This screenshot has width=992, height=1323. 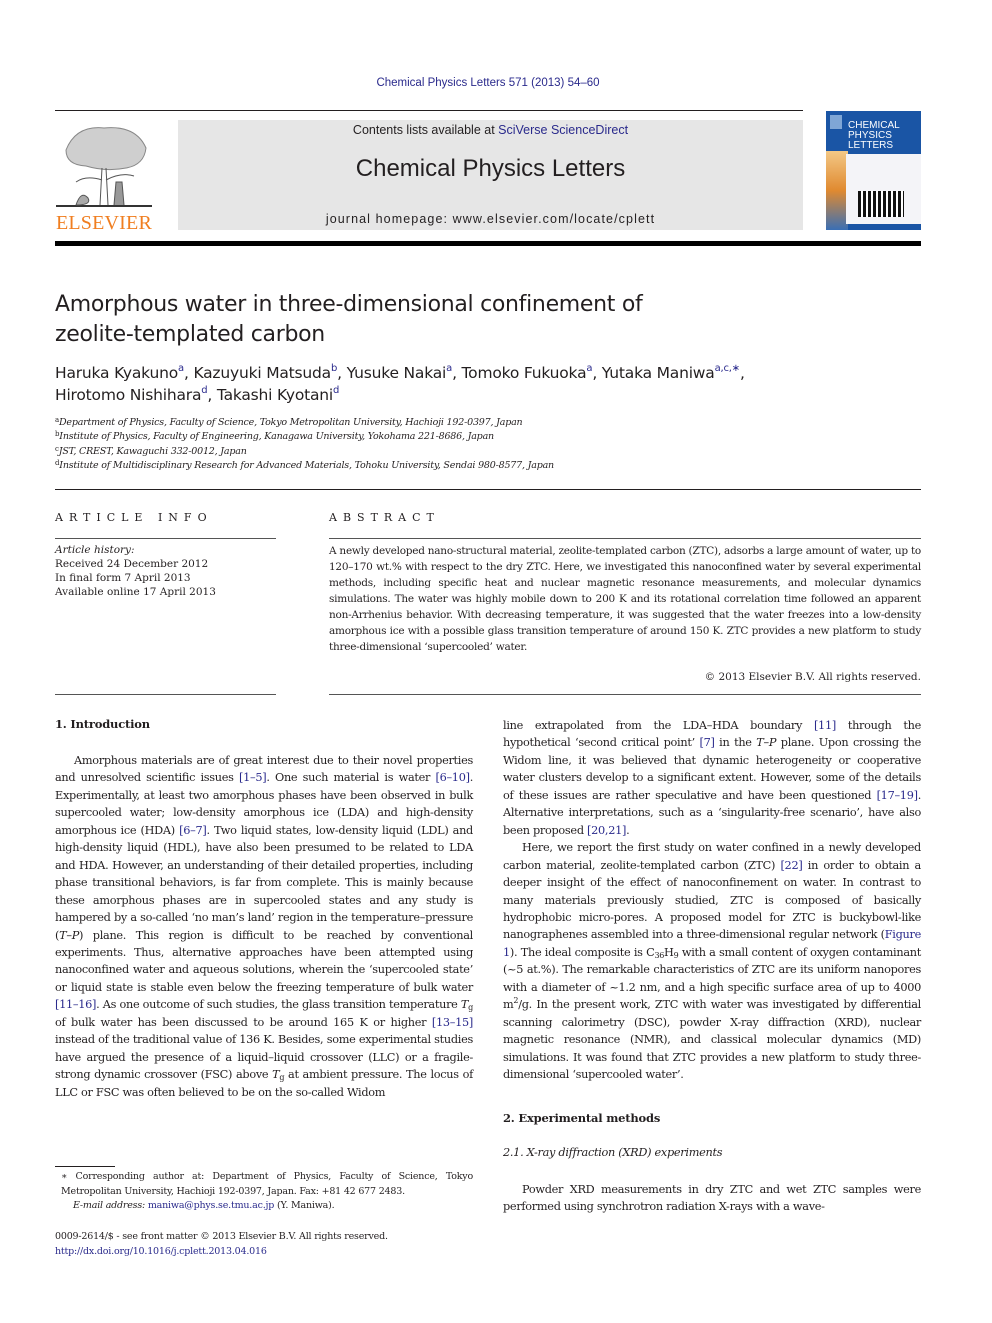 What do you see at coordinates (495, 395) in the screenshot?
I see `author-line: Hirotomo Nishiharad, Takashi Kyotanid` at bounding box center [495, 395].